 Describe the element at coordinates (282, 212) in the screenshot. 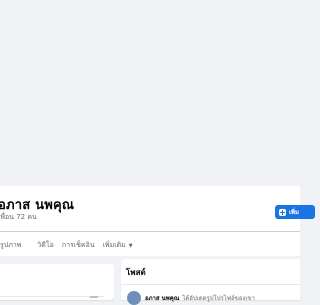

I see `plus-icon` at that location.